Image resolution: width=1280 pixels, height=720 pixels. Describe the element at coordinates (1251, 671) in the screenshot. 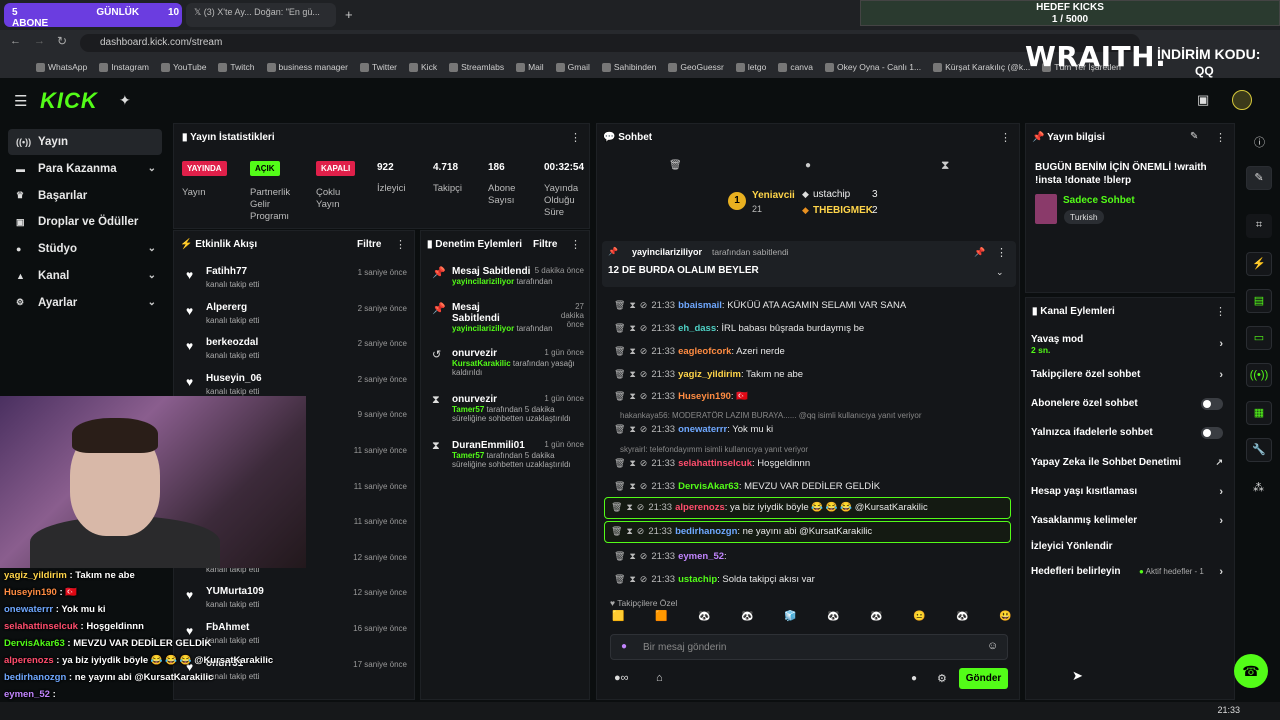

I see `help-chat-button: ☎` at that location.